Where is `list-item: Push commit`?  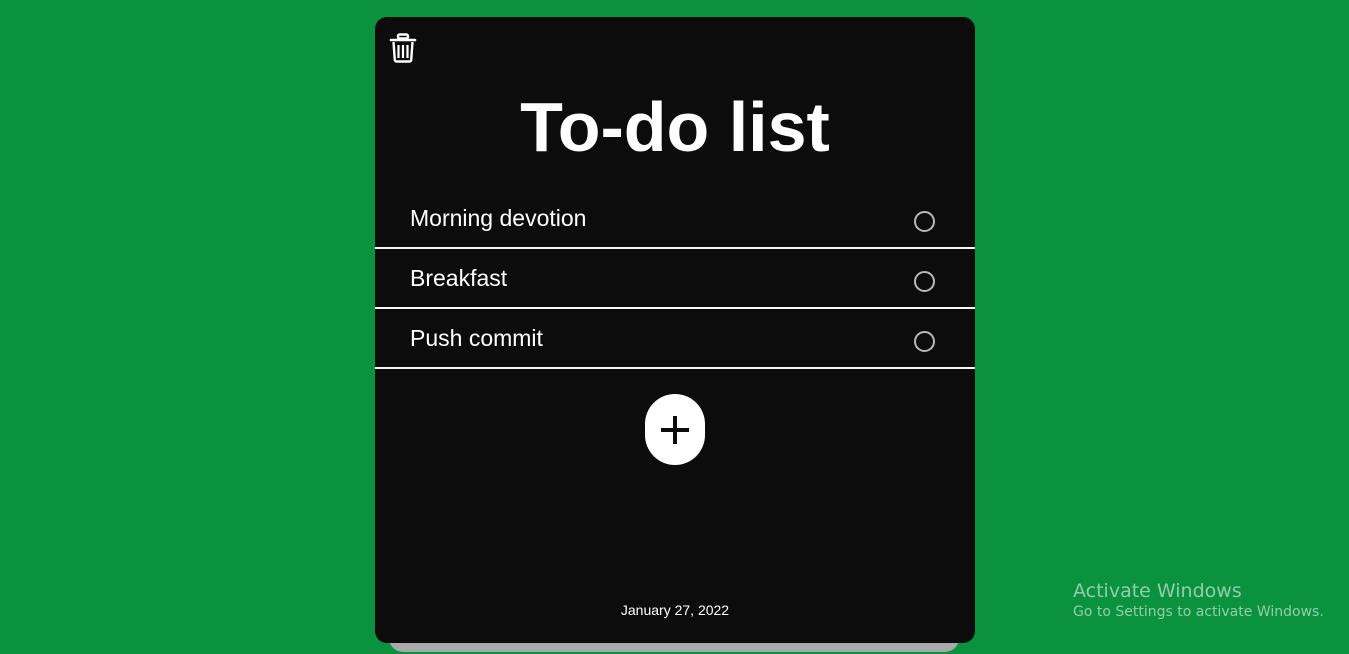 list-item: Push commit is located at coordinates (675, 339).